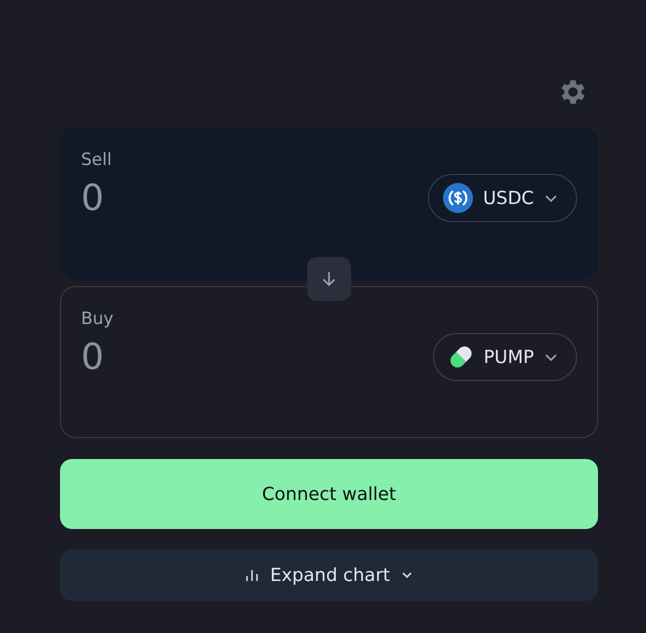  Describe the element at coordinates (461, 357) in the screenshot. I see `pill-icon` at that location.